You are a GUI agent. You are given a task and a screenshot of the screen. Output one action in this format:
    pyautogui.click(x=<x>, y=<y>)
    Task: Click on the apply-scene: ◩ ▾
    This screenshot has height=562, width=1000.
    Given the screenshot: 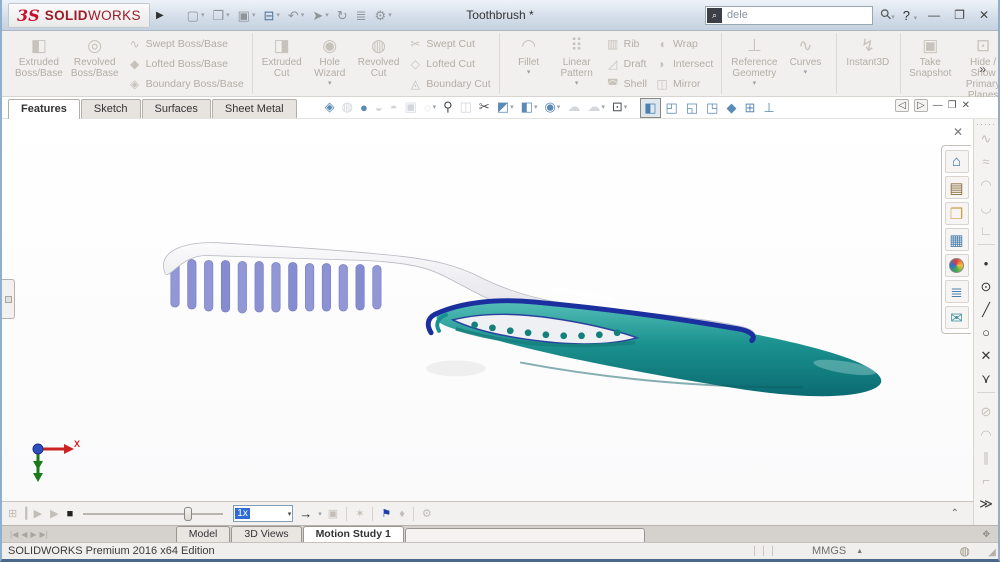 What is the action you would take?
    pyautogui.click(x=505, y=107)
    